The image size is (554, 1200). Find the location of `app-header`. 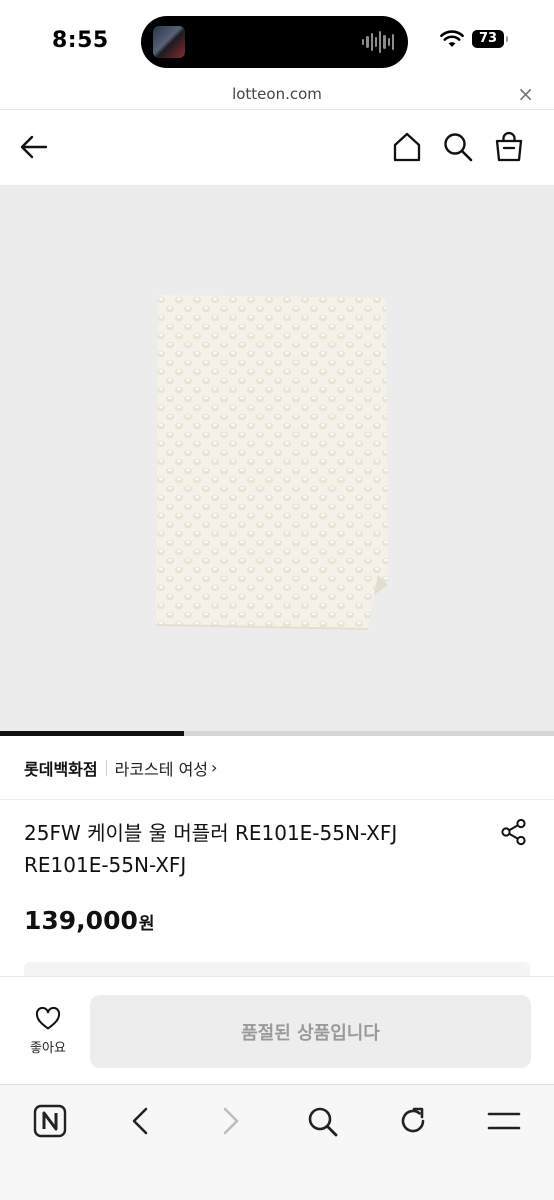

app-header is located at coordinates (277, 148).